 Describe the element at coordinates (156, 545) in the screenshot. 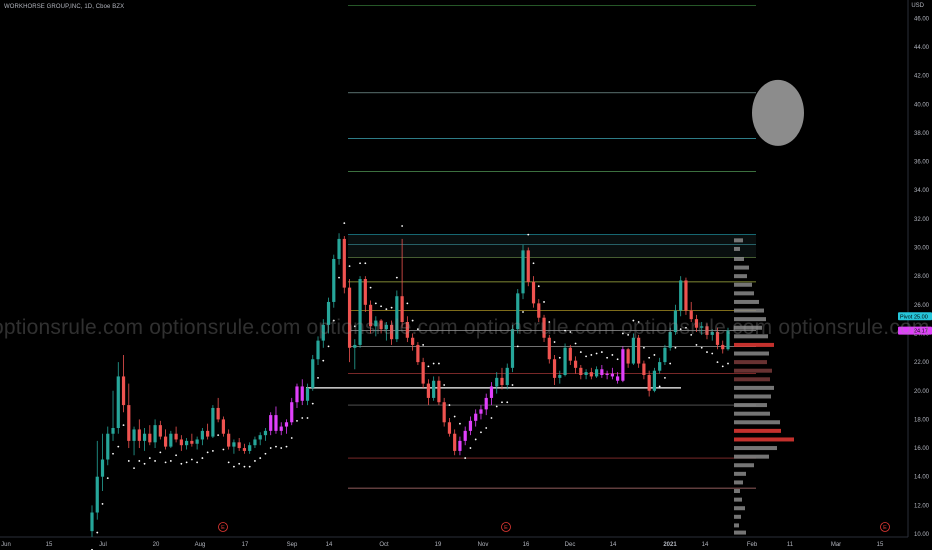

I see `time-tick-label-3: 20` at that location.